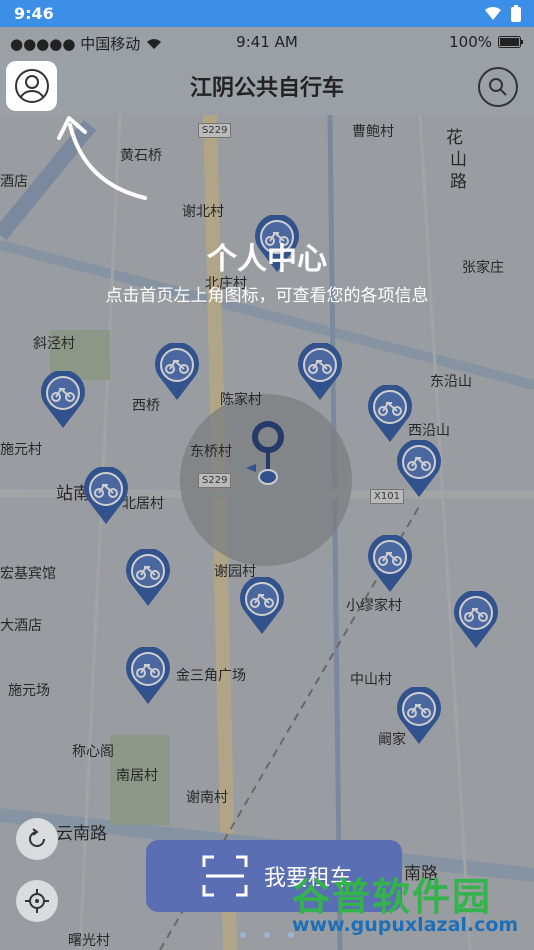  Describe the element at coordinates (405, 925) in the screenshot. I see `watermark-url: www.gupuxlazal.com` at that location.